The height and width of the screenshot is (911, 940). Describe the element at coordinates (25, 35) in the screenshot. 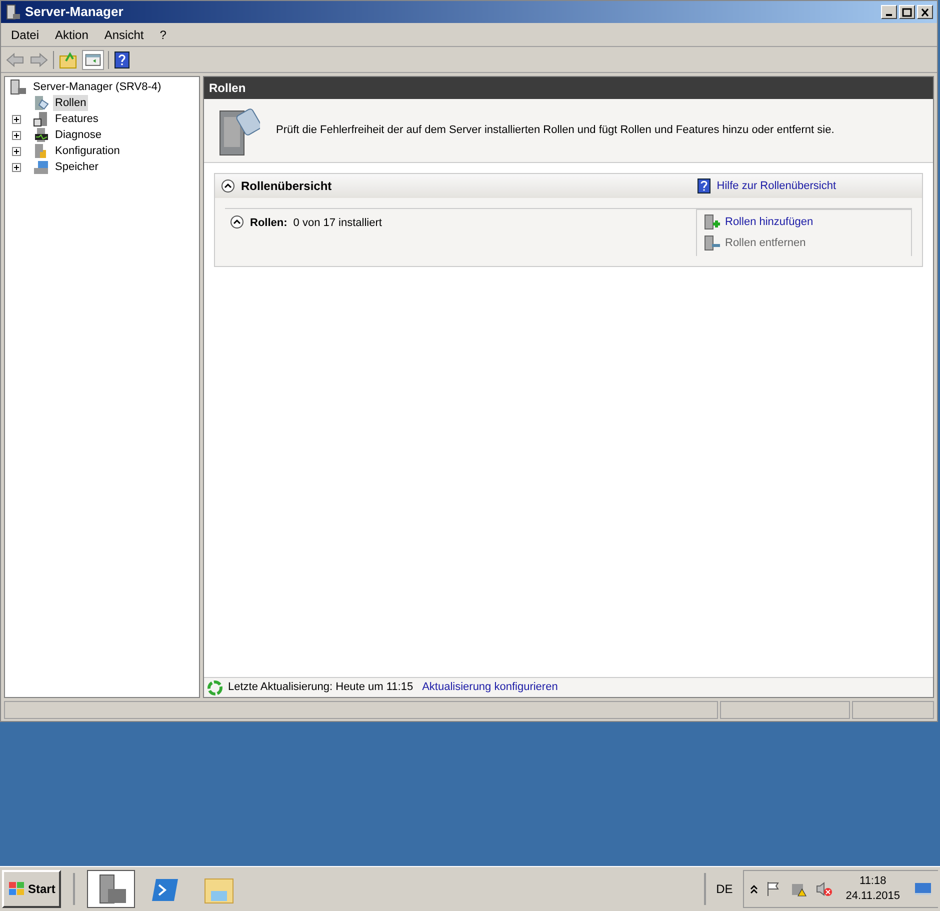

I see `menu-item: Datei` at that location.